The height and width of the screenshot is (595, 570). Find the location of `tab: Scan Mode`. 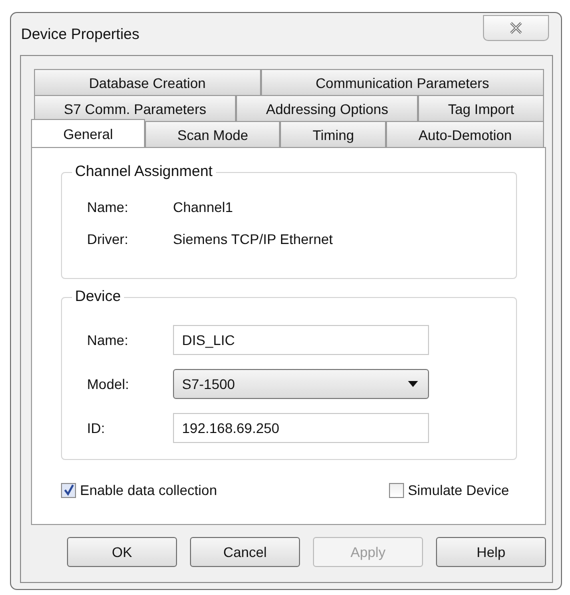

tab: Scan Mode is located at coordinates (212, 134).